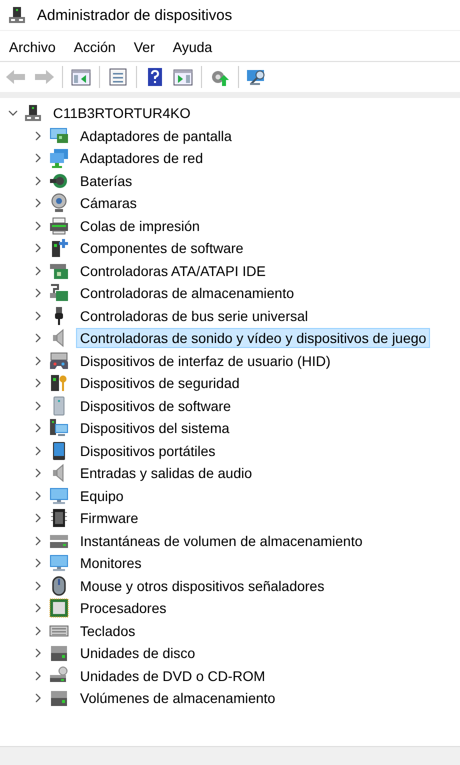 The width and height of the screenshot is (460, 765). I want to click on tree-item: Controladoras ATA/ATAPI IDE, so click(173, 270).